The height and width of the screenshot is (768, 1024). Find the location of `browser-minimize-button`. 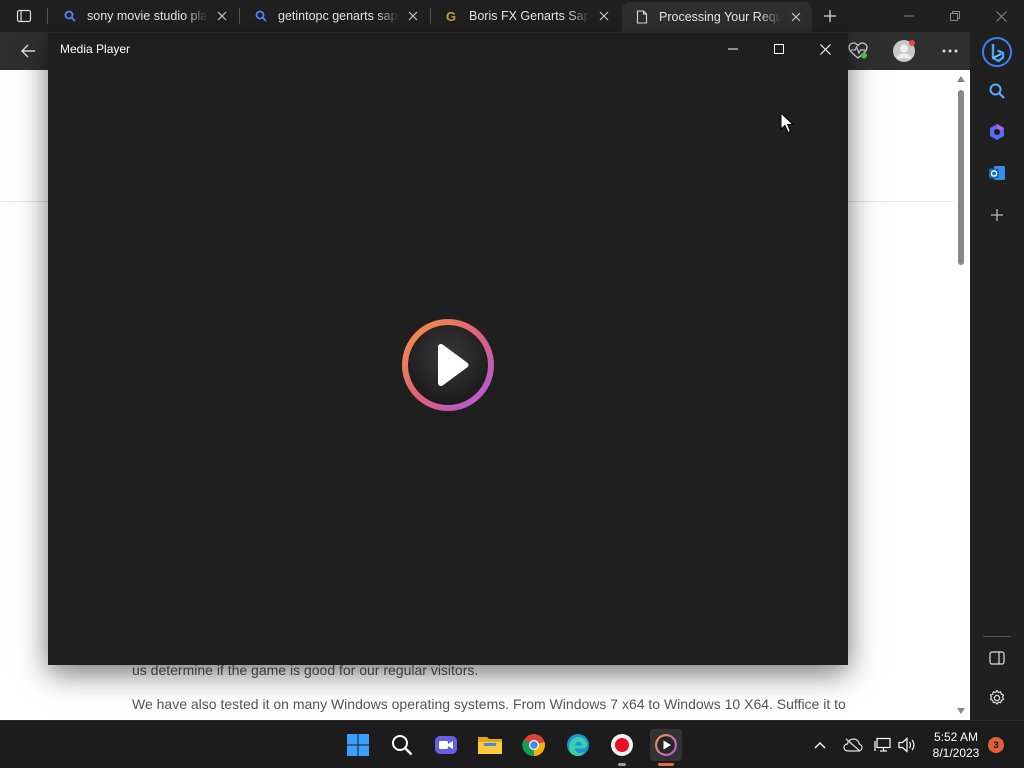

browser-minimize-button is located at coordinates (909, 16).